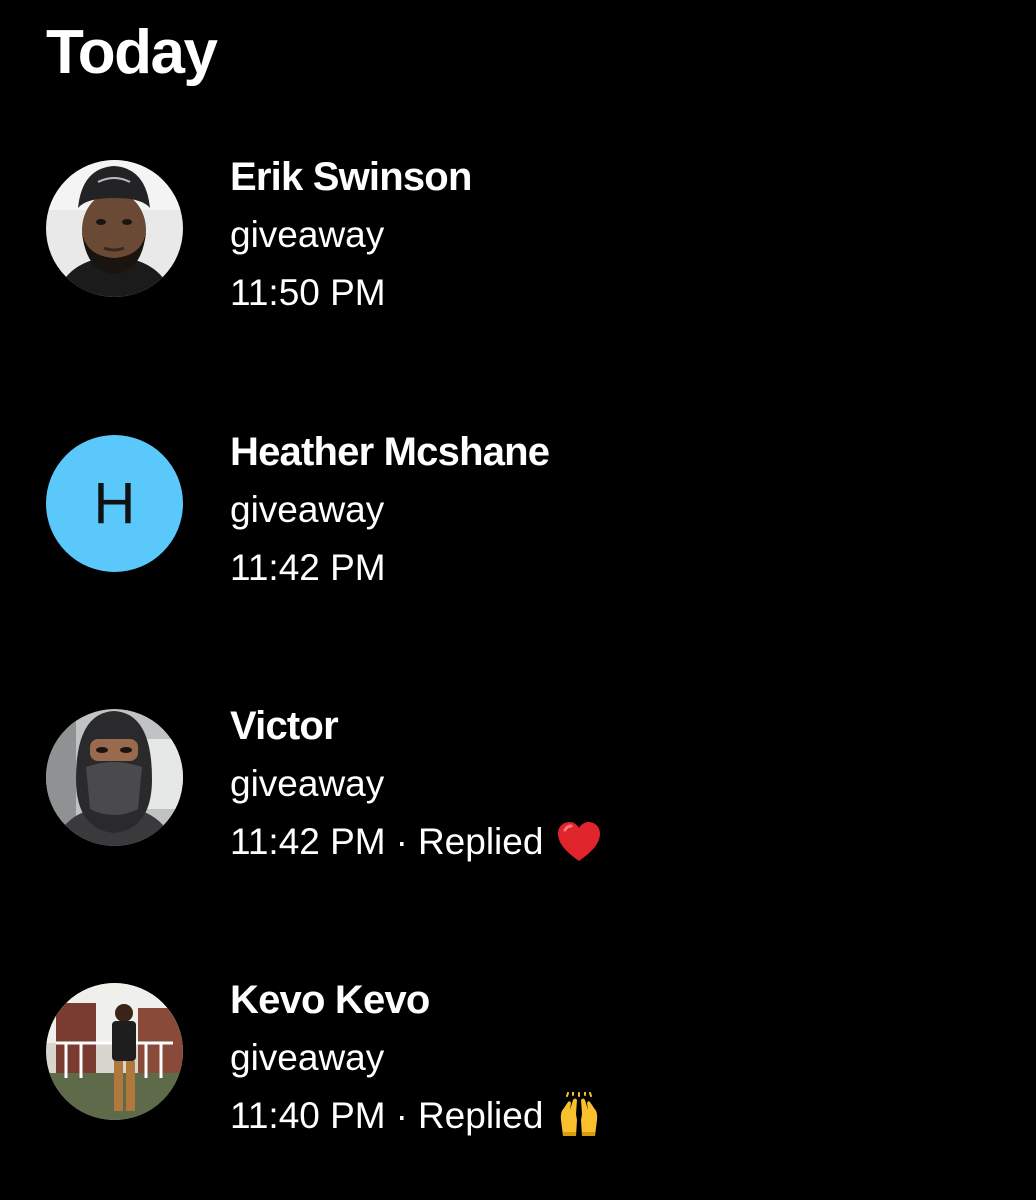 Image resolution: width=1036 pixels, height=1200 pixels. I want to click on avatar-initial-letter: H, so click(114, 503).